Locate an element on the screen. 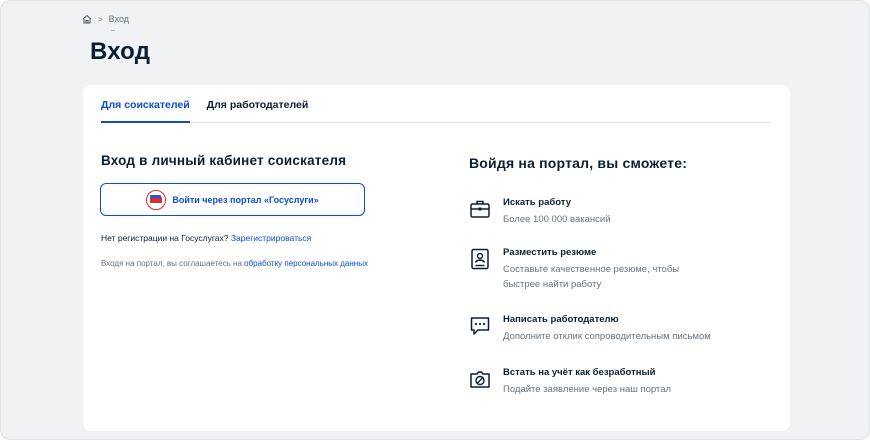 This screenshot has width=870, height=440. breadcrumb: > Вход is located at coordinates (105, 19).